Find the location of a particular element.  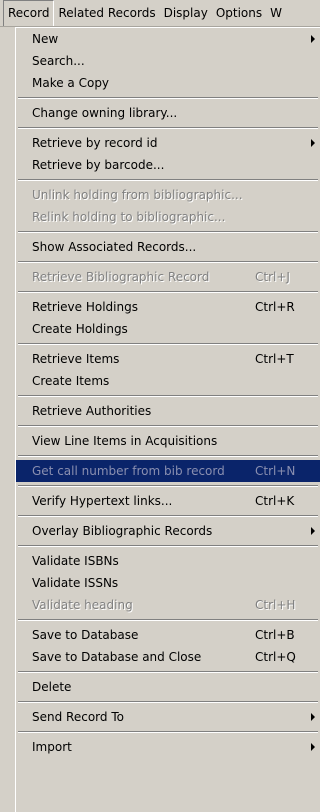

menu-item-retrieve-bibliographic-record: Retrieve Bibliographic Record Ctrl+J is located at coordinates (168, 277).